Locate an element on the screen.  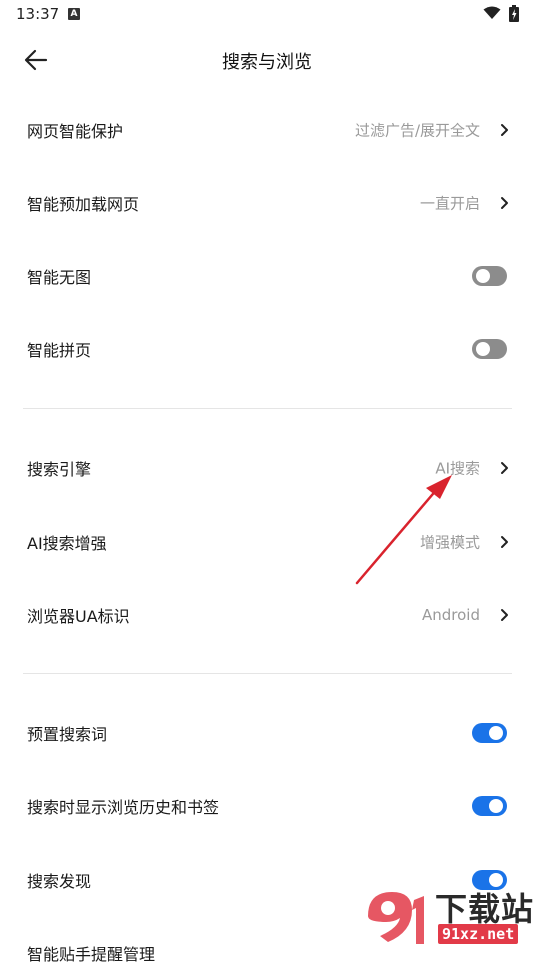
row-label: 智能预加载网页 is located at coordinates (83, 204).